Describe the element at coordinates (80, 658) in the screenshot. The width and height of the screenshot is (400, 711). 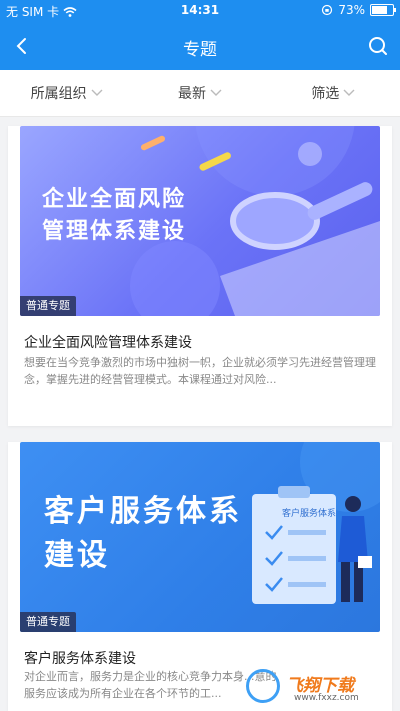
I see `topic-title: 客户服务体系建设` at that location.